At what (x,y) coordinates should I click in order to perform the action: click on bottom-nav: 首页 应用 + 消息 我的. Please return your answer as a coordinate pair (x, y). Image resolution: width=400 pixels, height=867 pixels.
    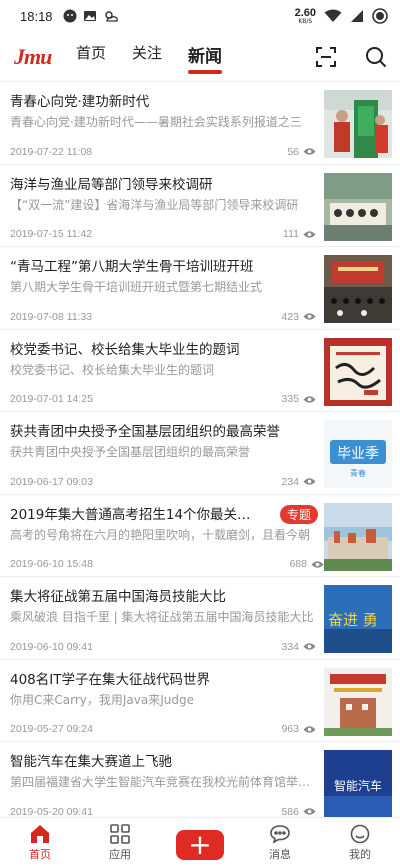
    Looking at the image, I should click on (200, 842).